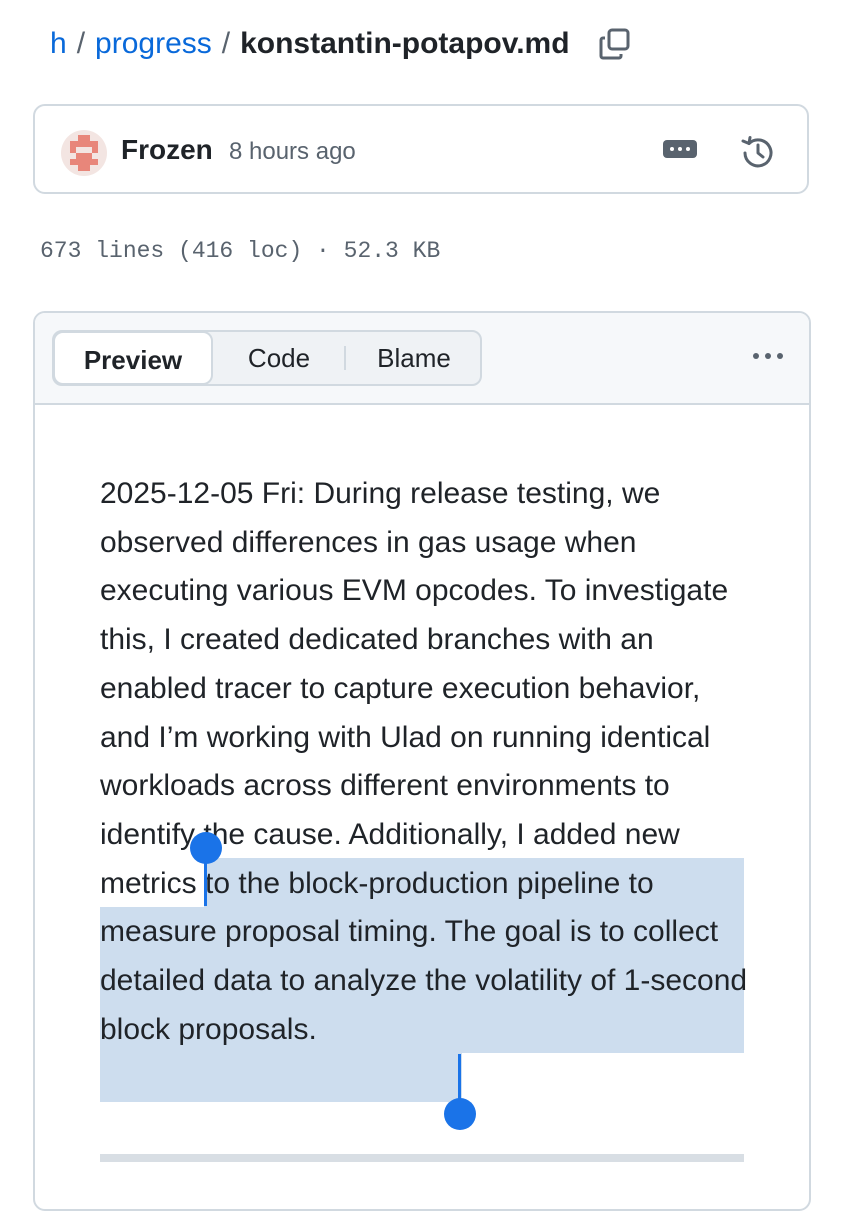 The width and height of the screenshot is (844, 1211). What do you see at coordinates (240, 251) in the screenshot?
I see `file-info: 673 lines (416 loc) · 52.3 KB` at bounding box center [240, 251].